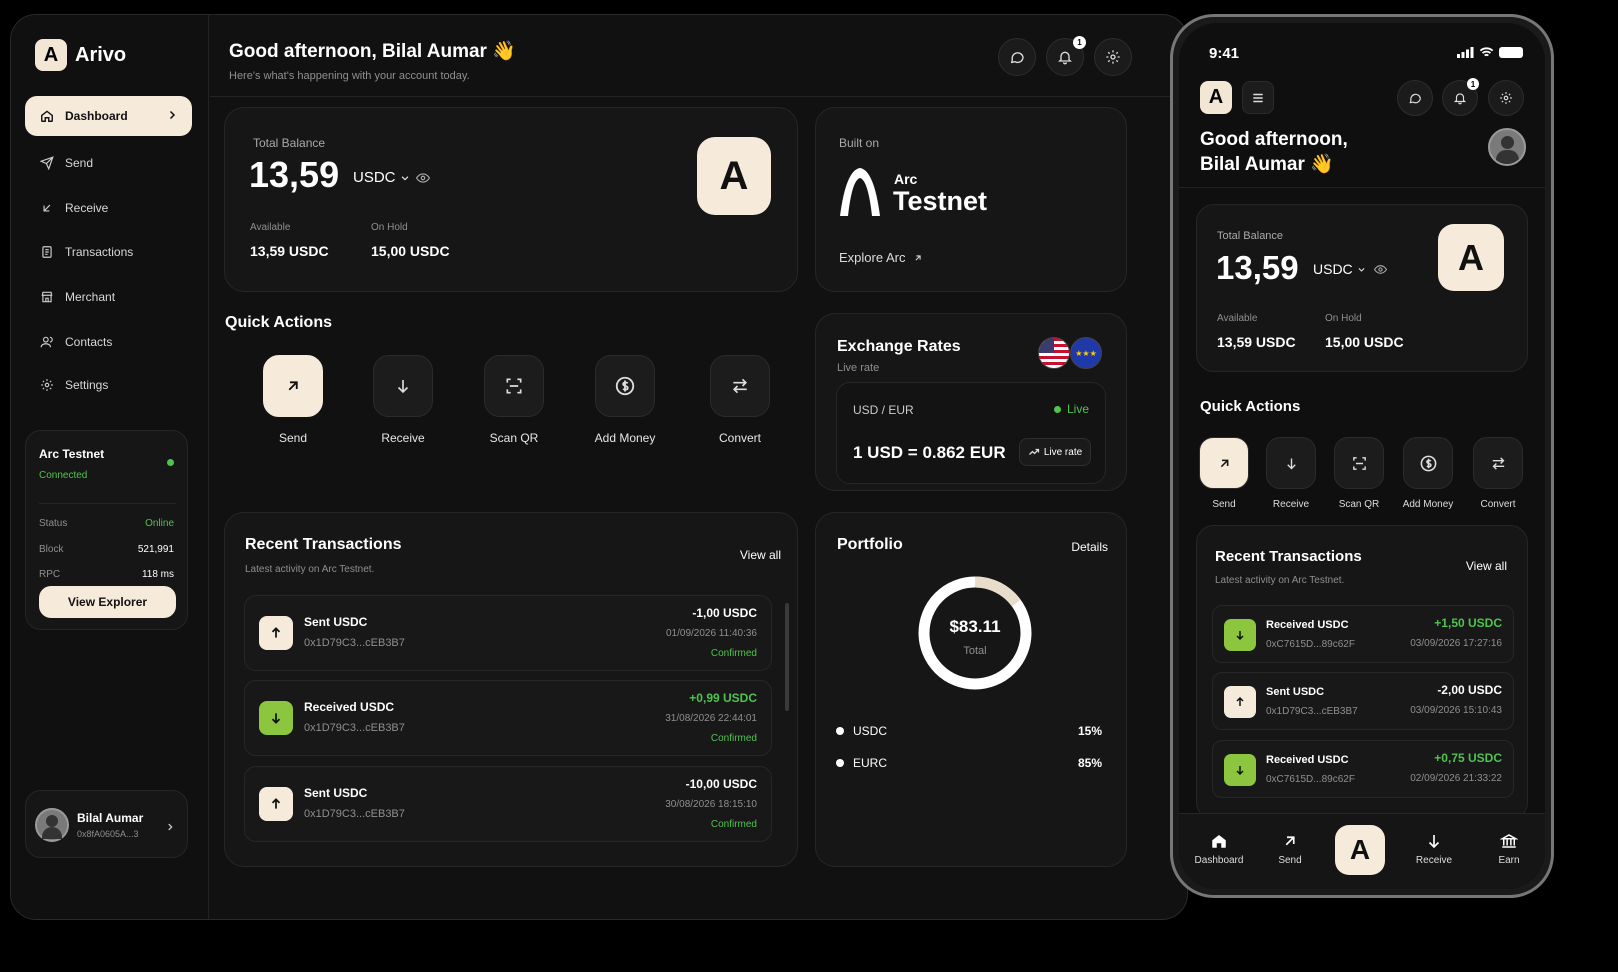 This screenshot has width=1618, height=972. What do you see at coordinates (1089, 547) in the screenshot?
I see `portfolio-details-link: Details` at bounding box center [1089, 547].